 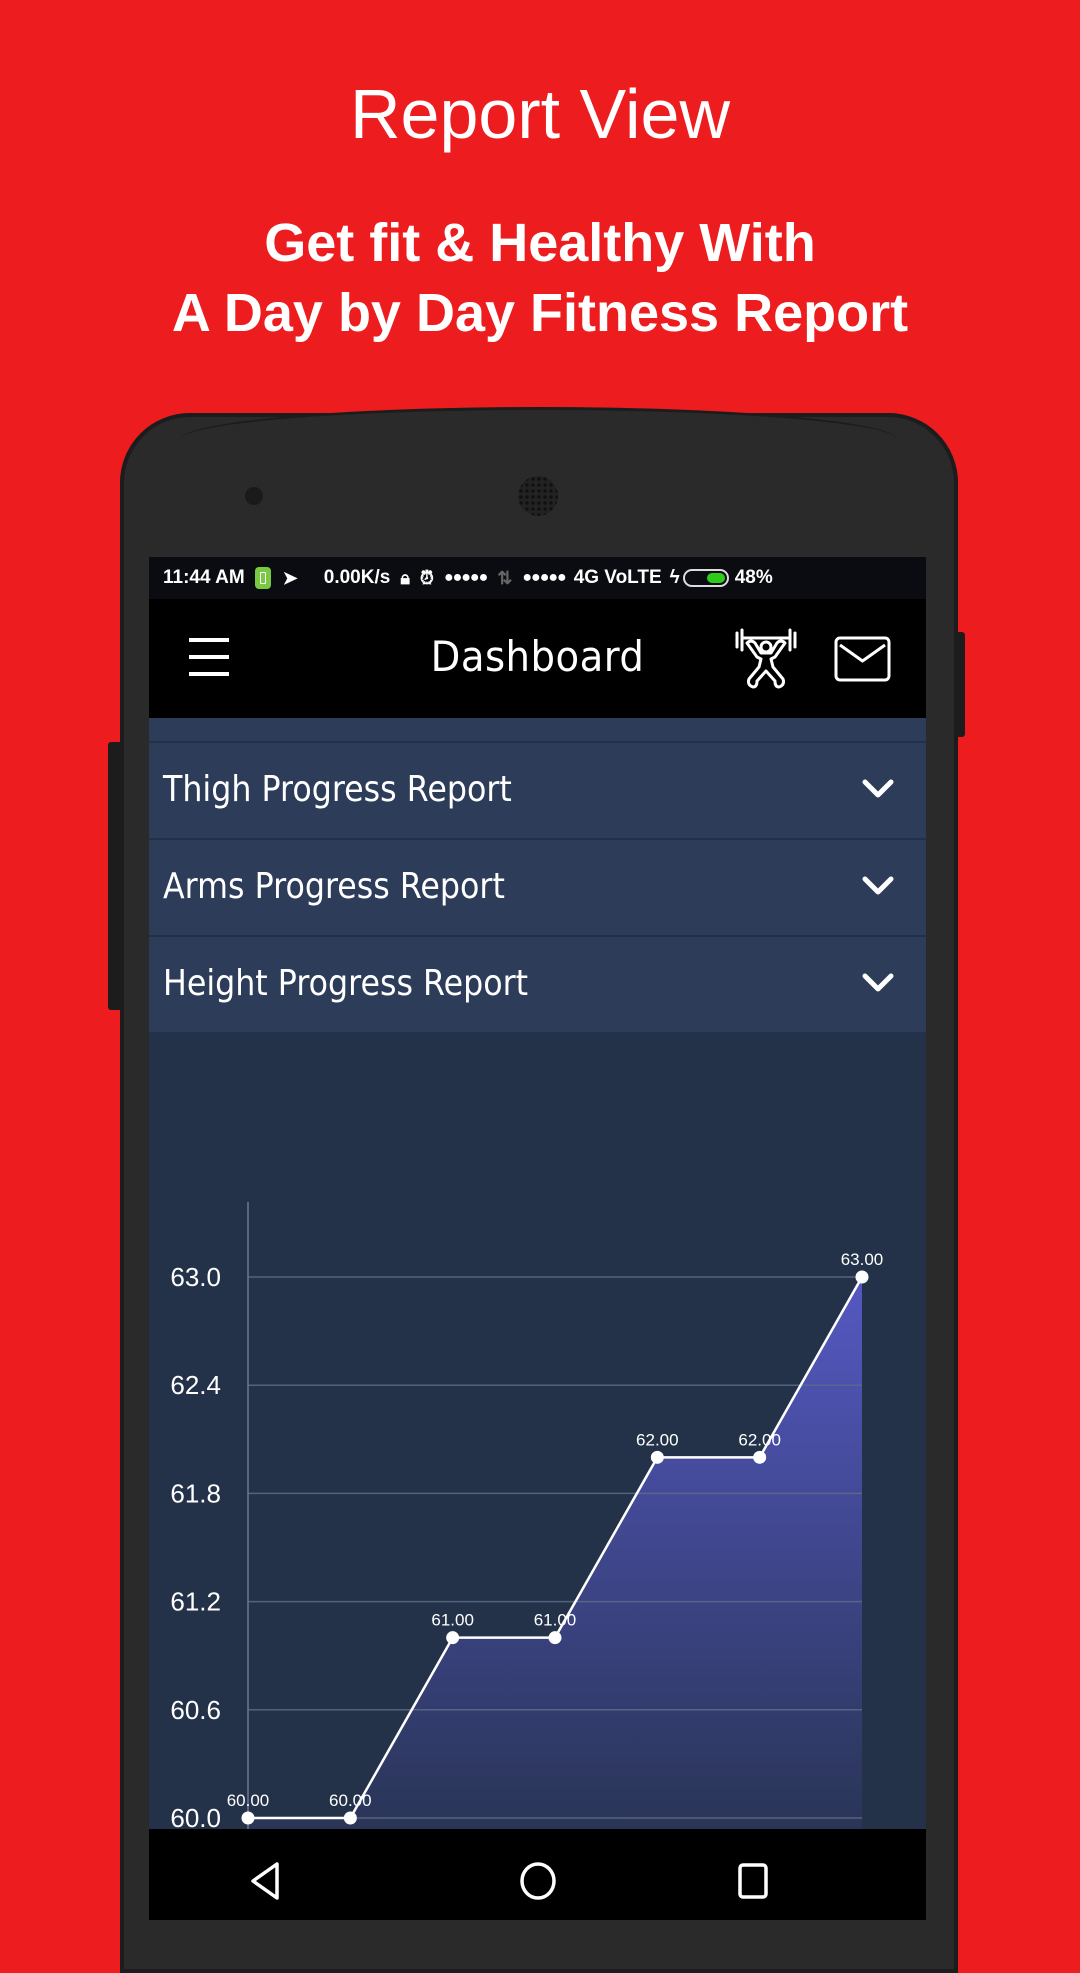 What do you see at coordinates (540, 313) in the screenshot?
I see `promo-subtitle-line2: A Day by Day Fitness Report` at bounding box center [540, 313].